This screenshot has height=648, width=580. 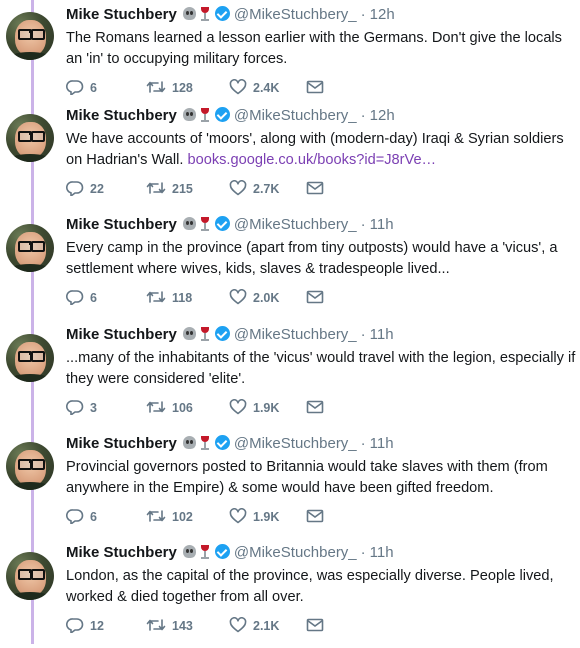 I want to click on reply-button: 3, so click(x=81, y=408).